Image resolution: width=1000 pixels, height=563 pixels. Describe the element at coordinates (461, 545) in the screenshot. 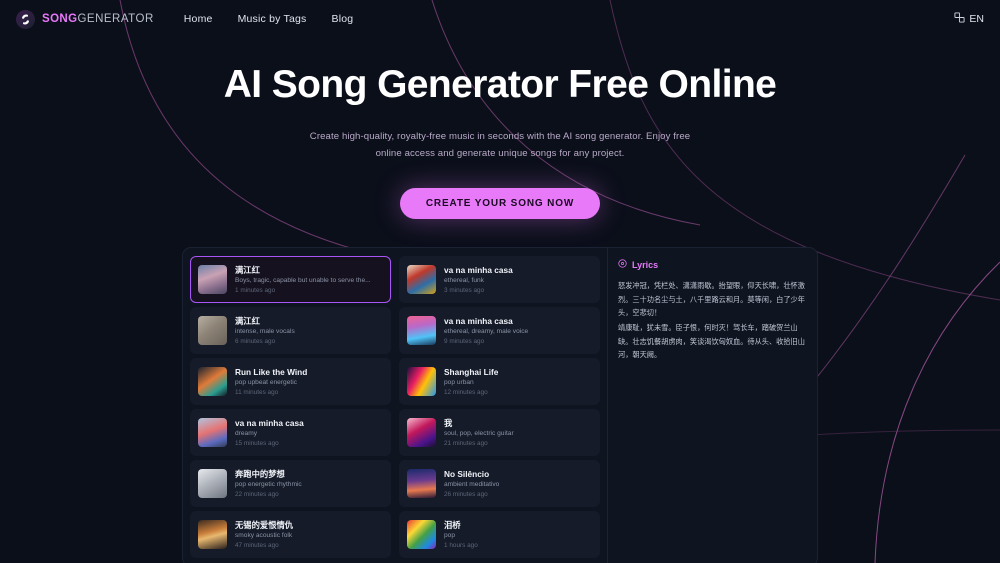

I see `song-timestamp: 1 hours ago` at that location.